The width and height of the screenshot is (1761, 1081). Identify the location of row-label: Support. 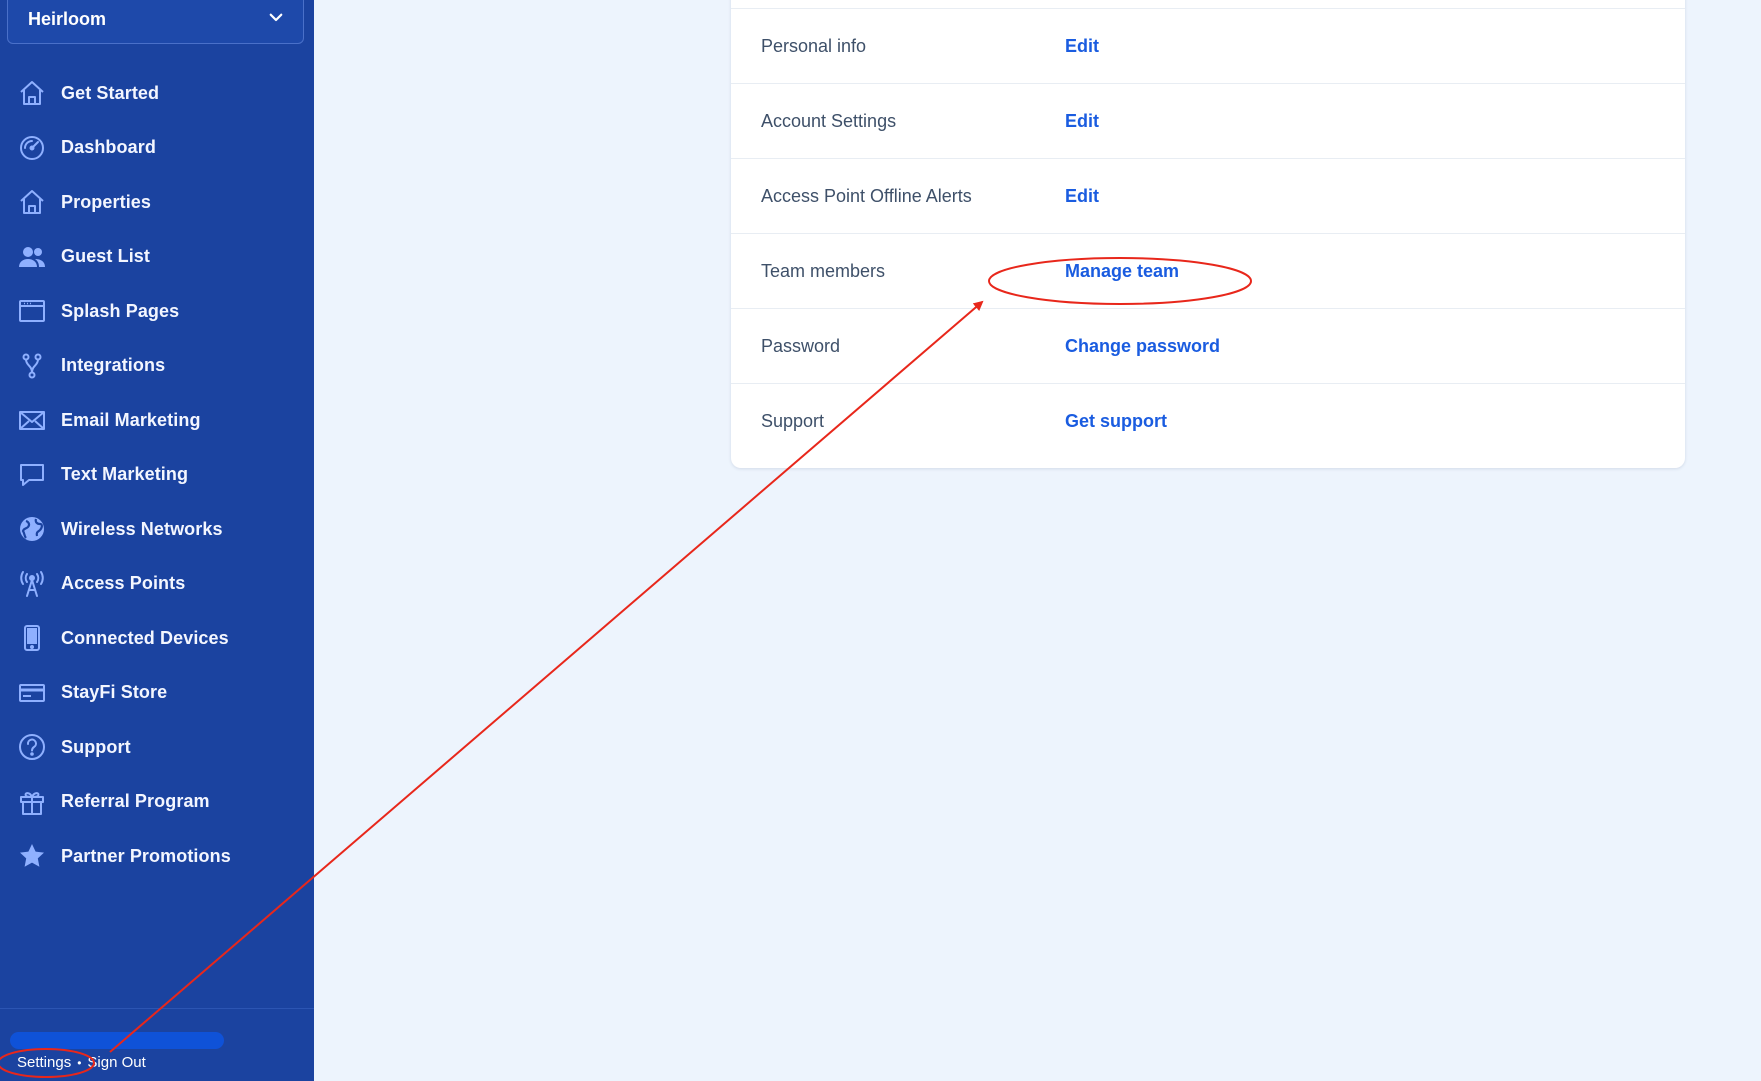
(793, 420).